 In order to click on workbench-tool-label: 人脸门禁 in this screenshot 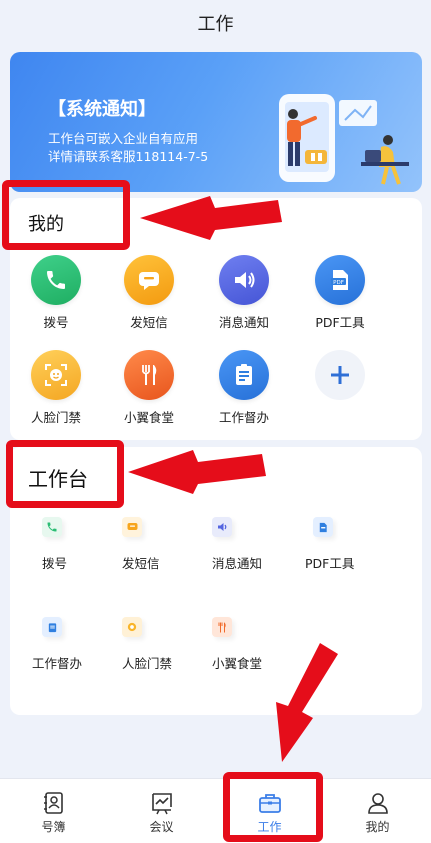, I will do `click(147, 663)`.